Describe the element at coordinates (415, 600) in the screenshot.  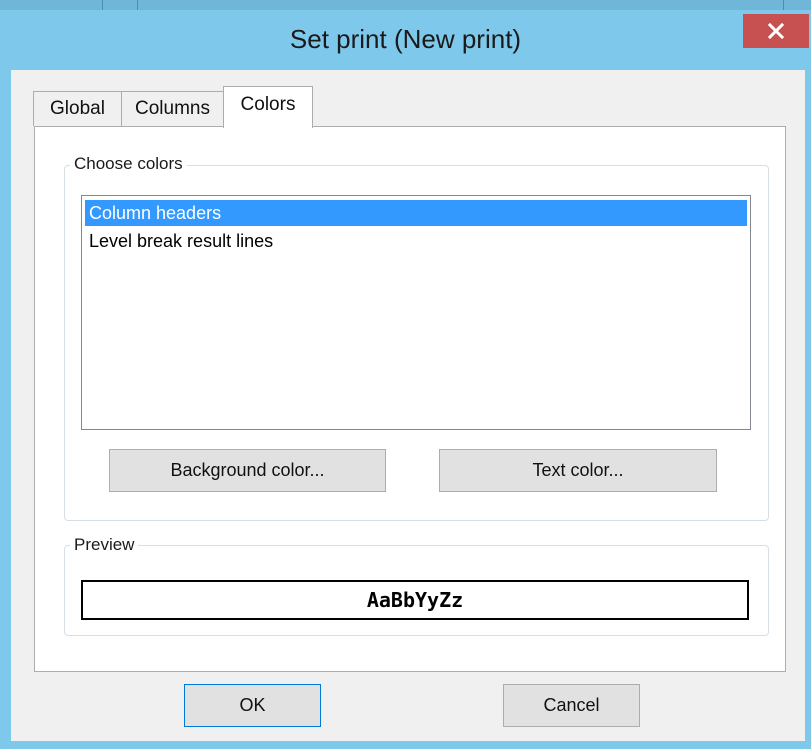
I see `preview-sample: AaBbYyZz` at that location.